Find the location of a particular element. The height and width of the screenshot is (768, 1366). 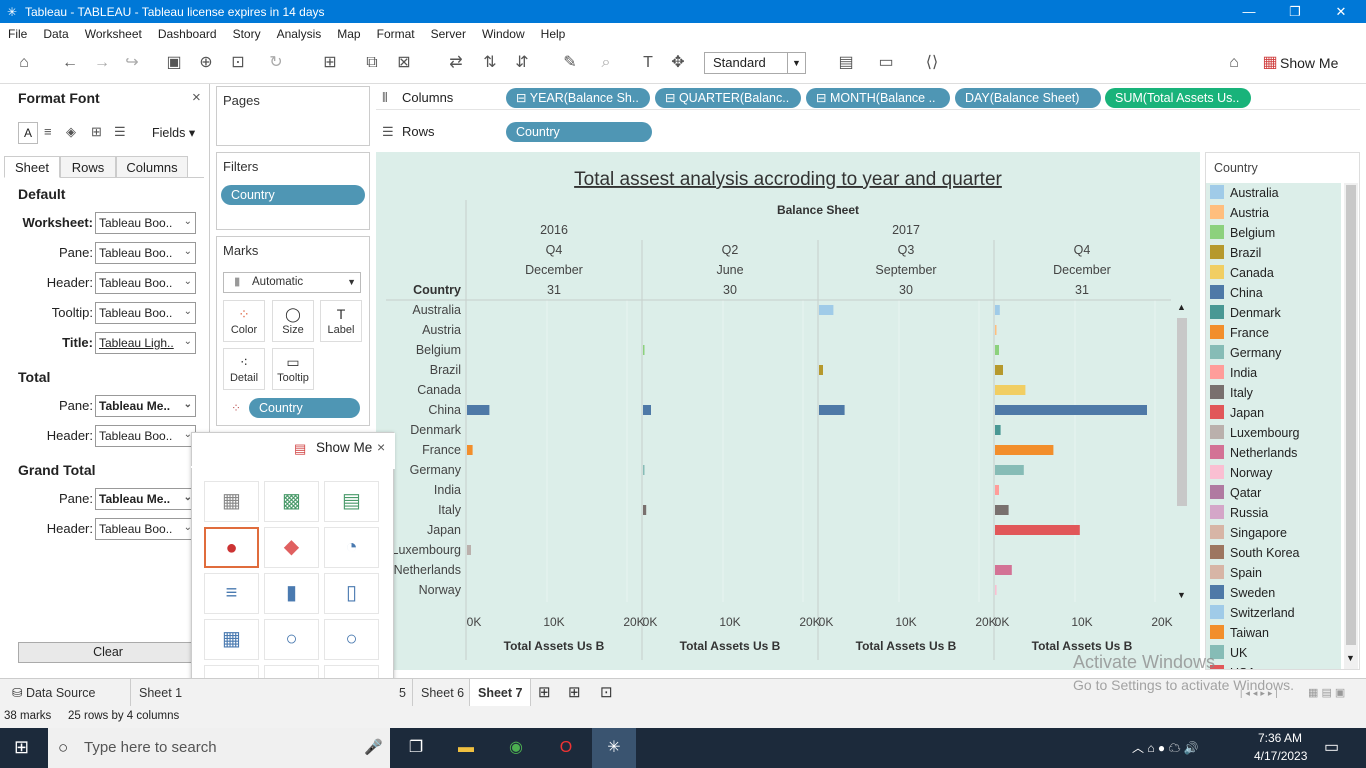

worksheet-font-select: Tableau Boo.. ⌄ is located at coordinates (145, 223).